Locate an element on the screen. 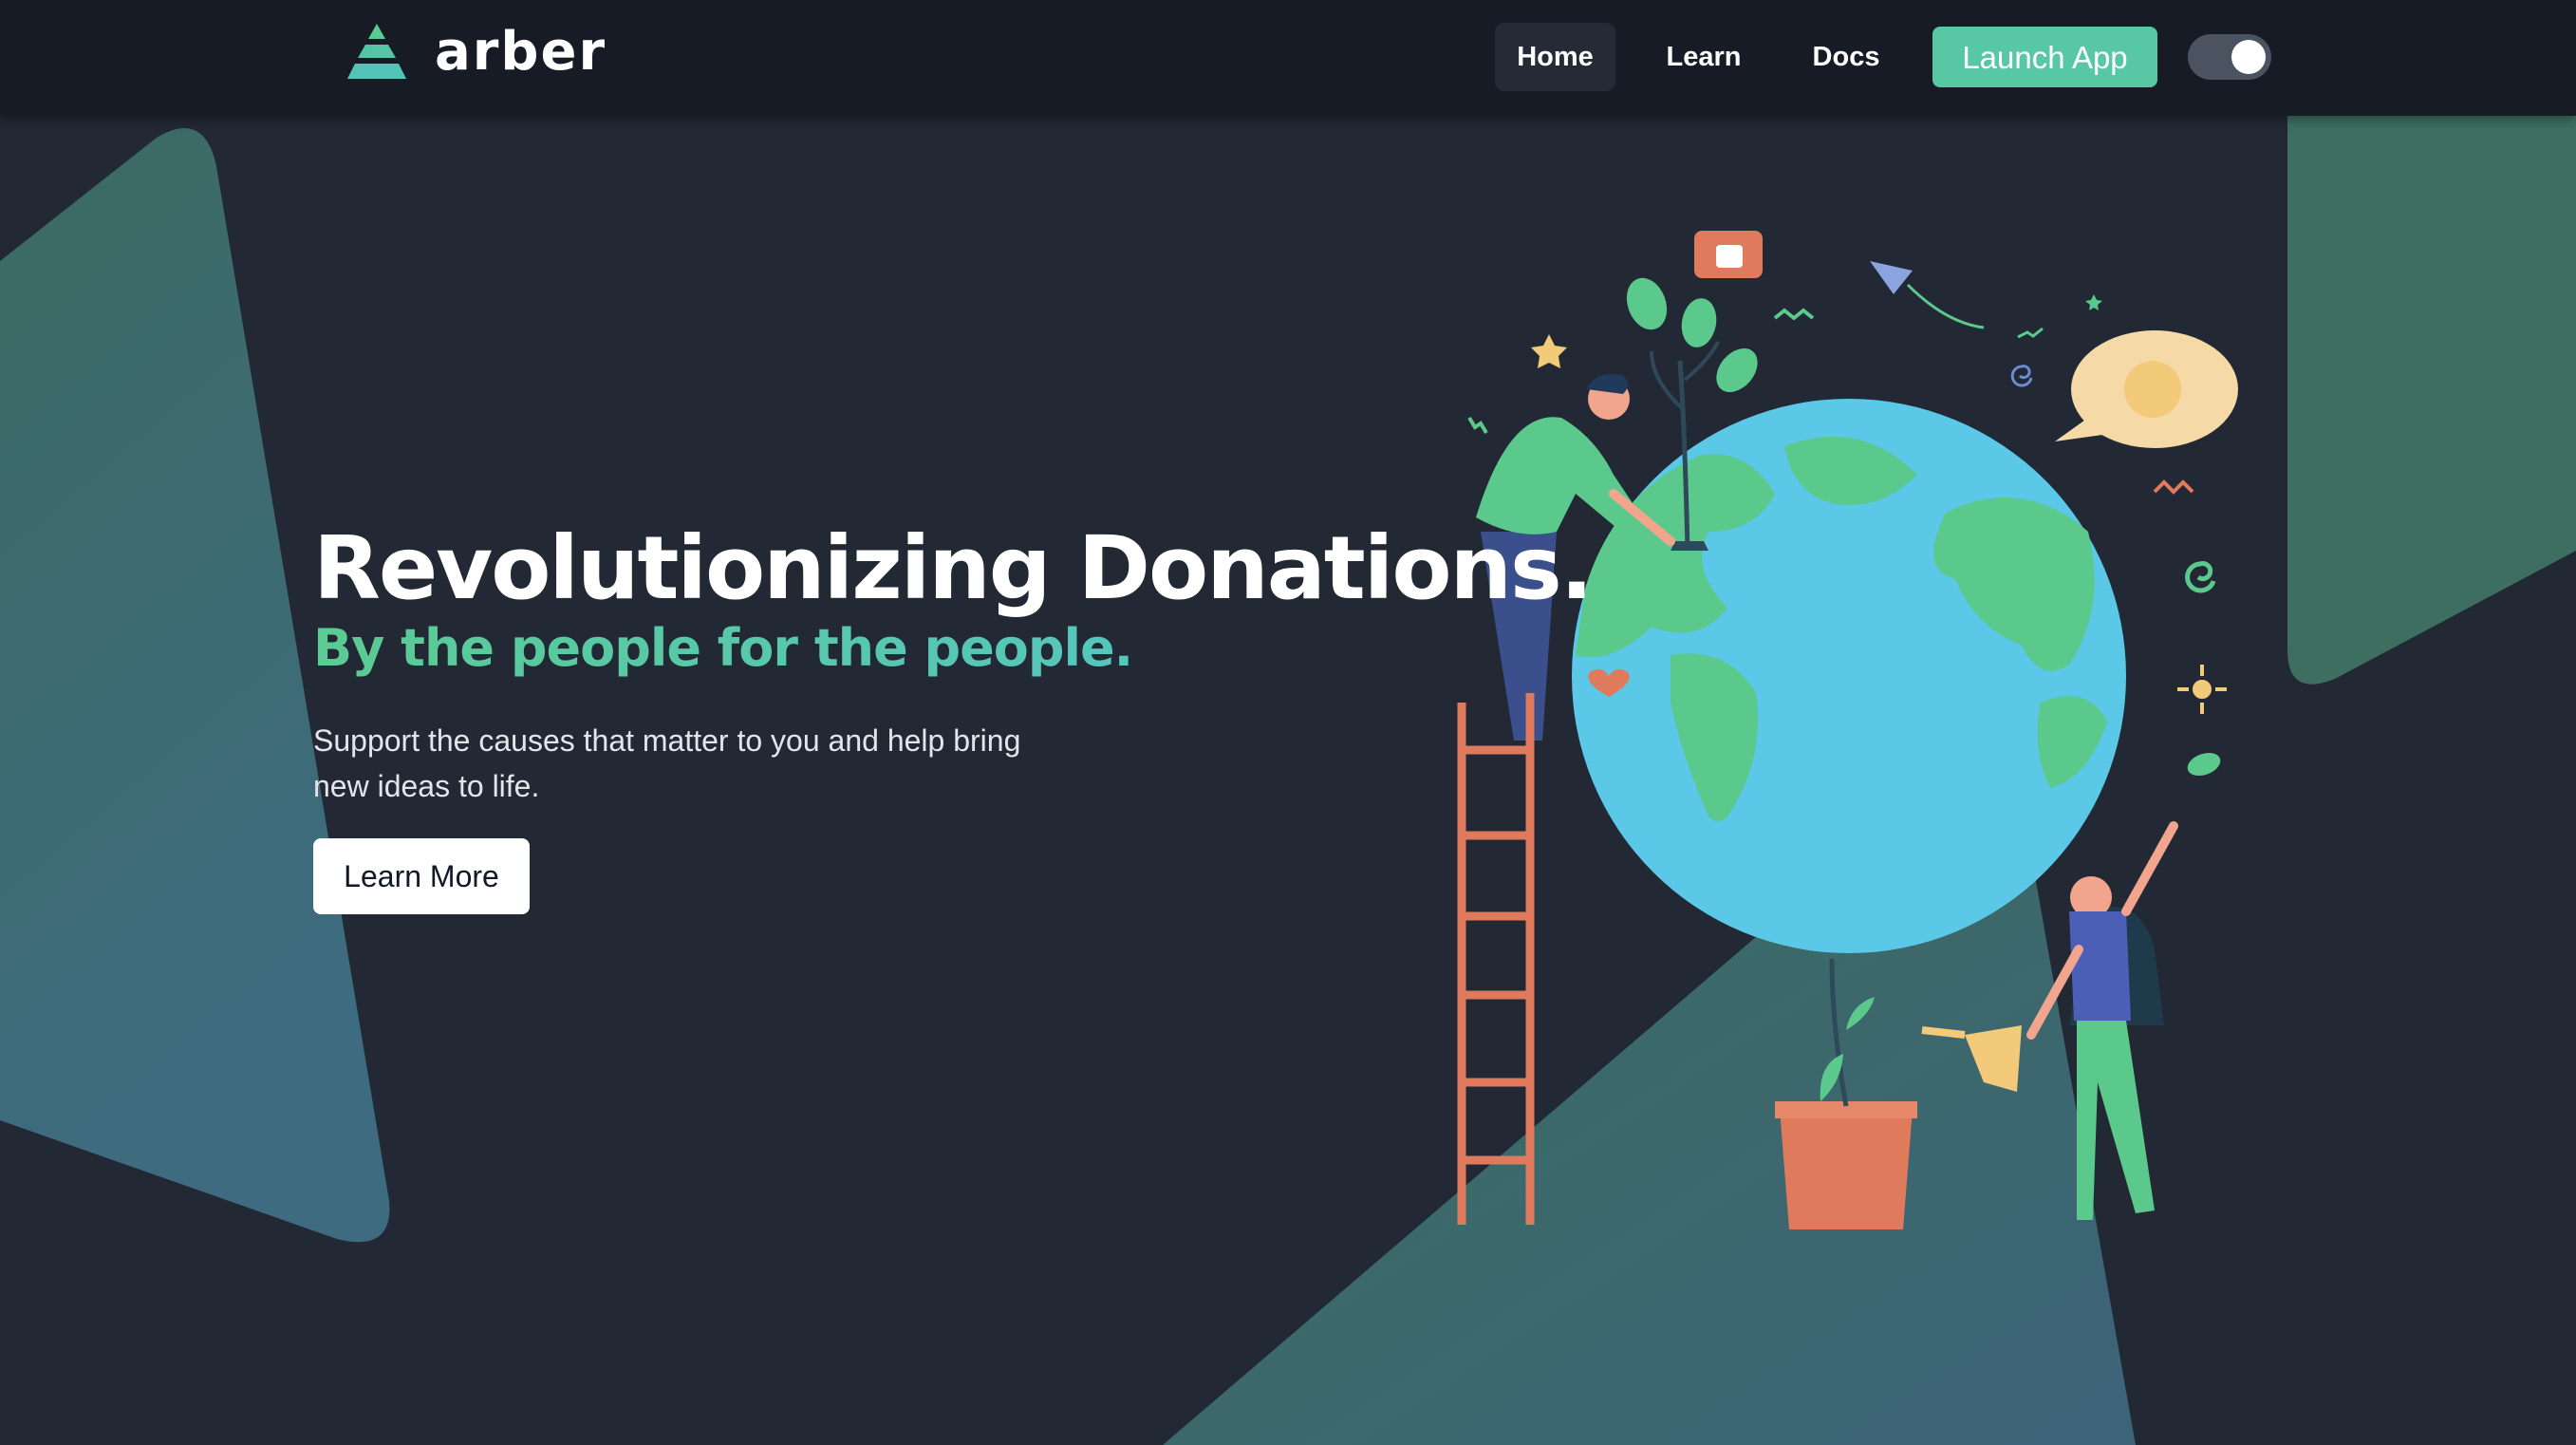  nav-learn-link: Learn is located at coordinates (1704, 57).